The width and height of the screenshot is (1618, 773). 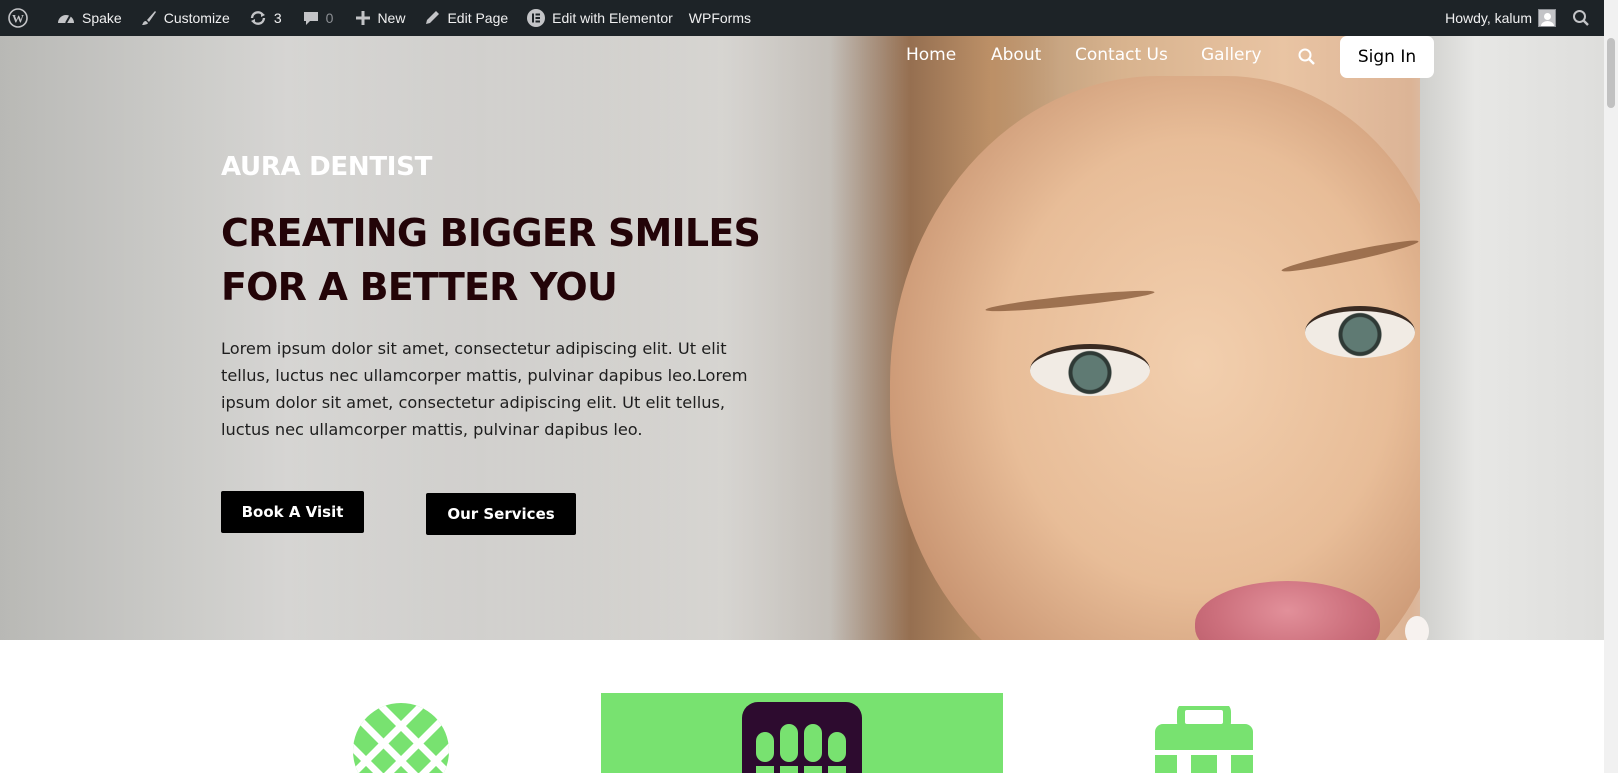 What do you see at coordinates (491, 233) in the screenshot?
I see `hero-headline-line-1: CREATING BIGGER SMILES` at bounding box center [491, 233].